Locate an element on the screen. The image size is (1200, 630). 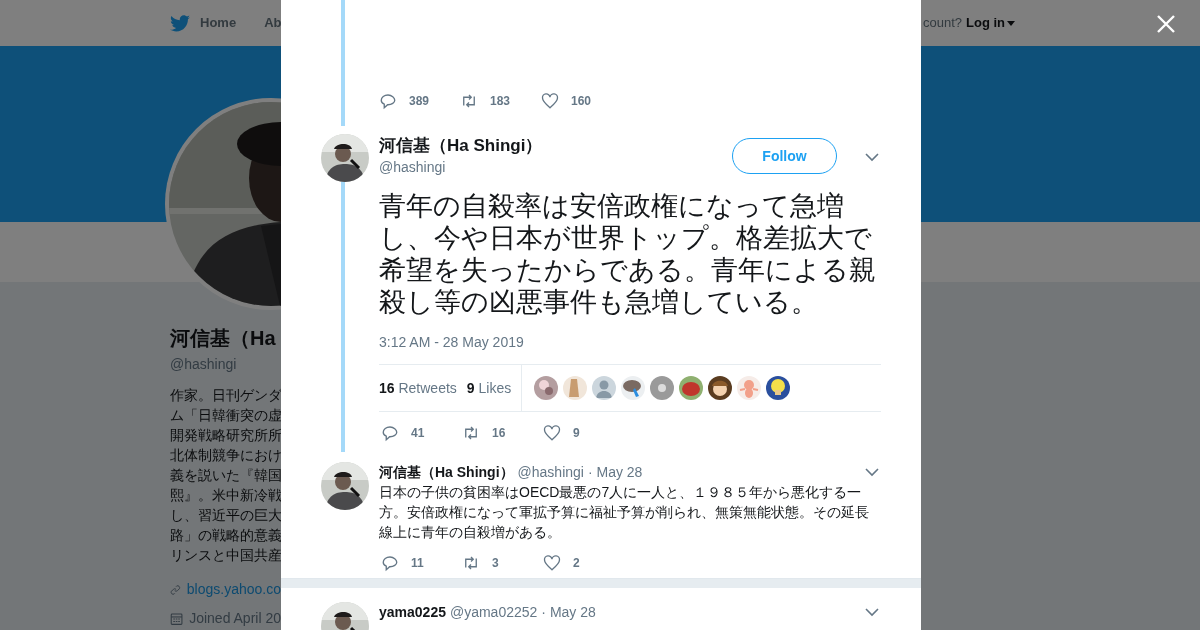
action-button: 11 is located at coordinates (421, 563).